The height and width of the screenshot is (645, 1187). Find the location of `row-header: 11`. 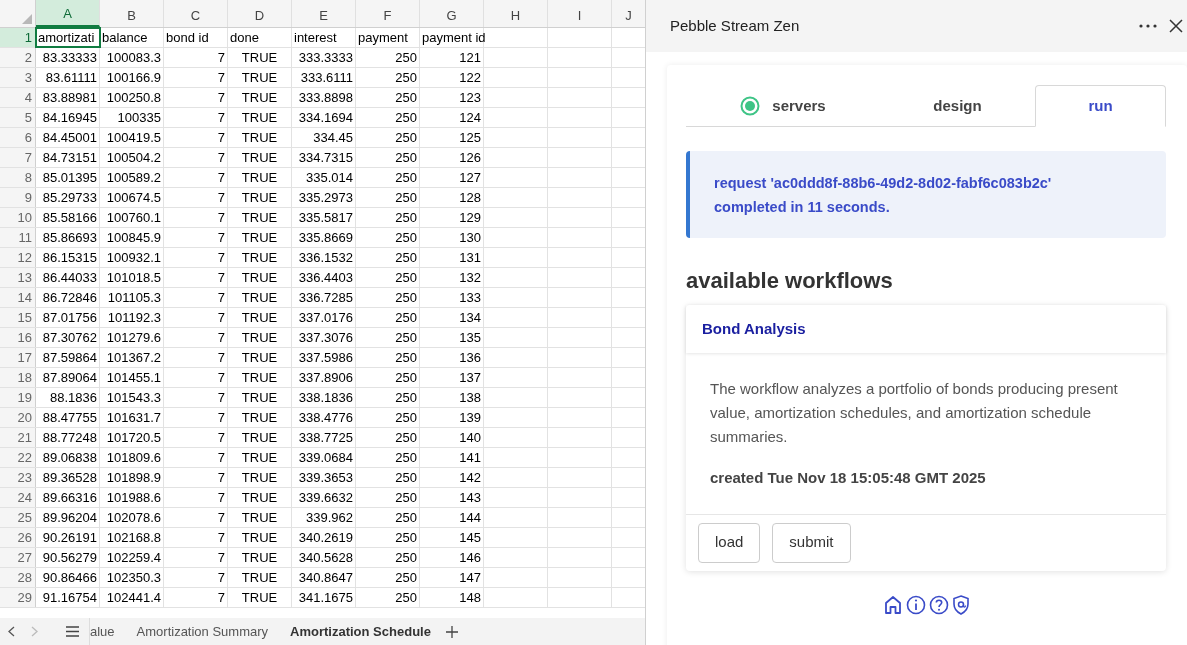

row-header: 11 is located at coordinates (18, 237).